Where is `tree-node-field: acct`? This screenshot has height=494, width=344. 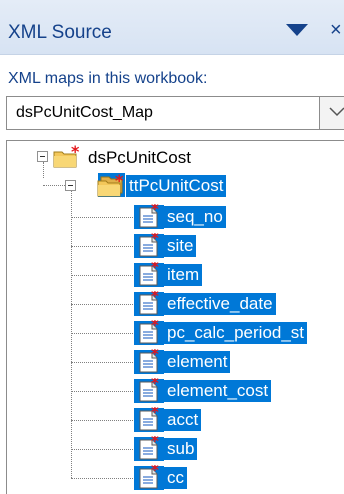
tree-node-field: acct is located at coordinates (183, 420).